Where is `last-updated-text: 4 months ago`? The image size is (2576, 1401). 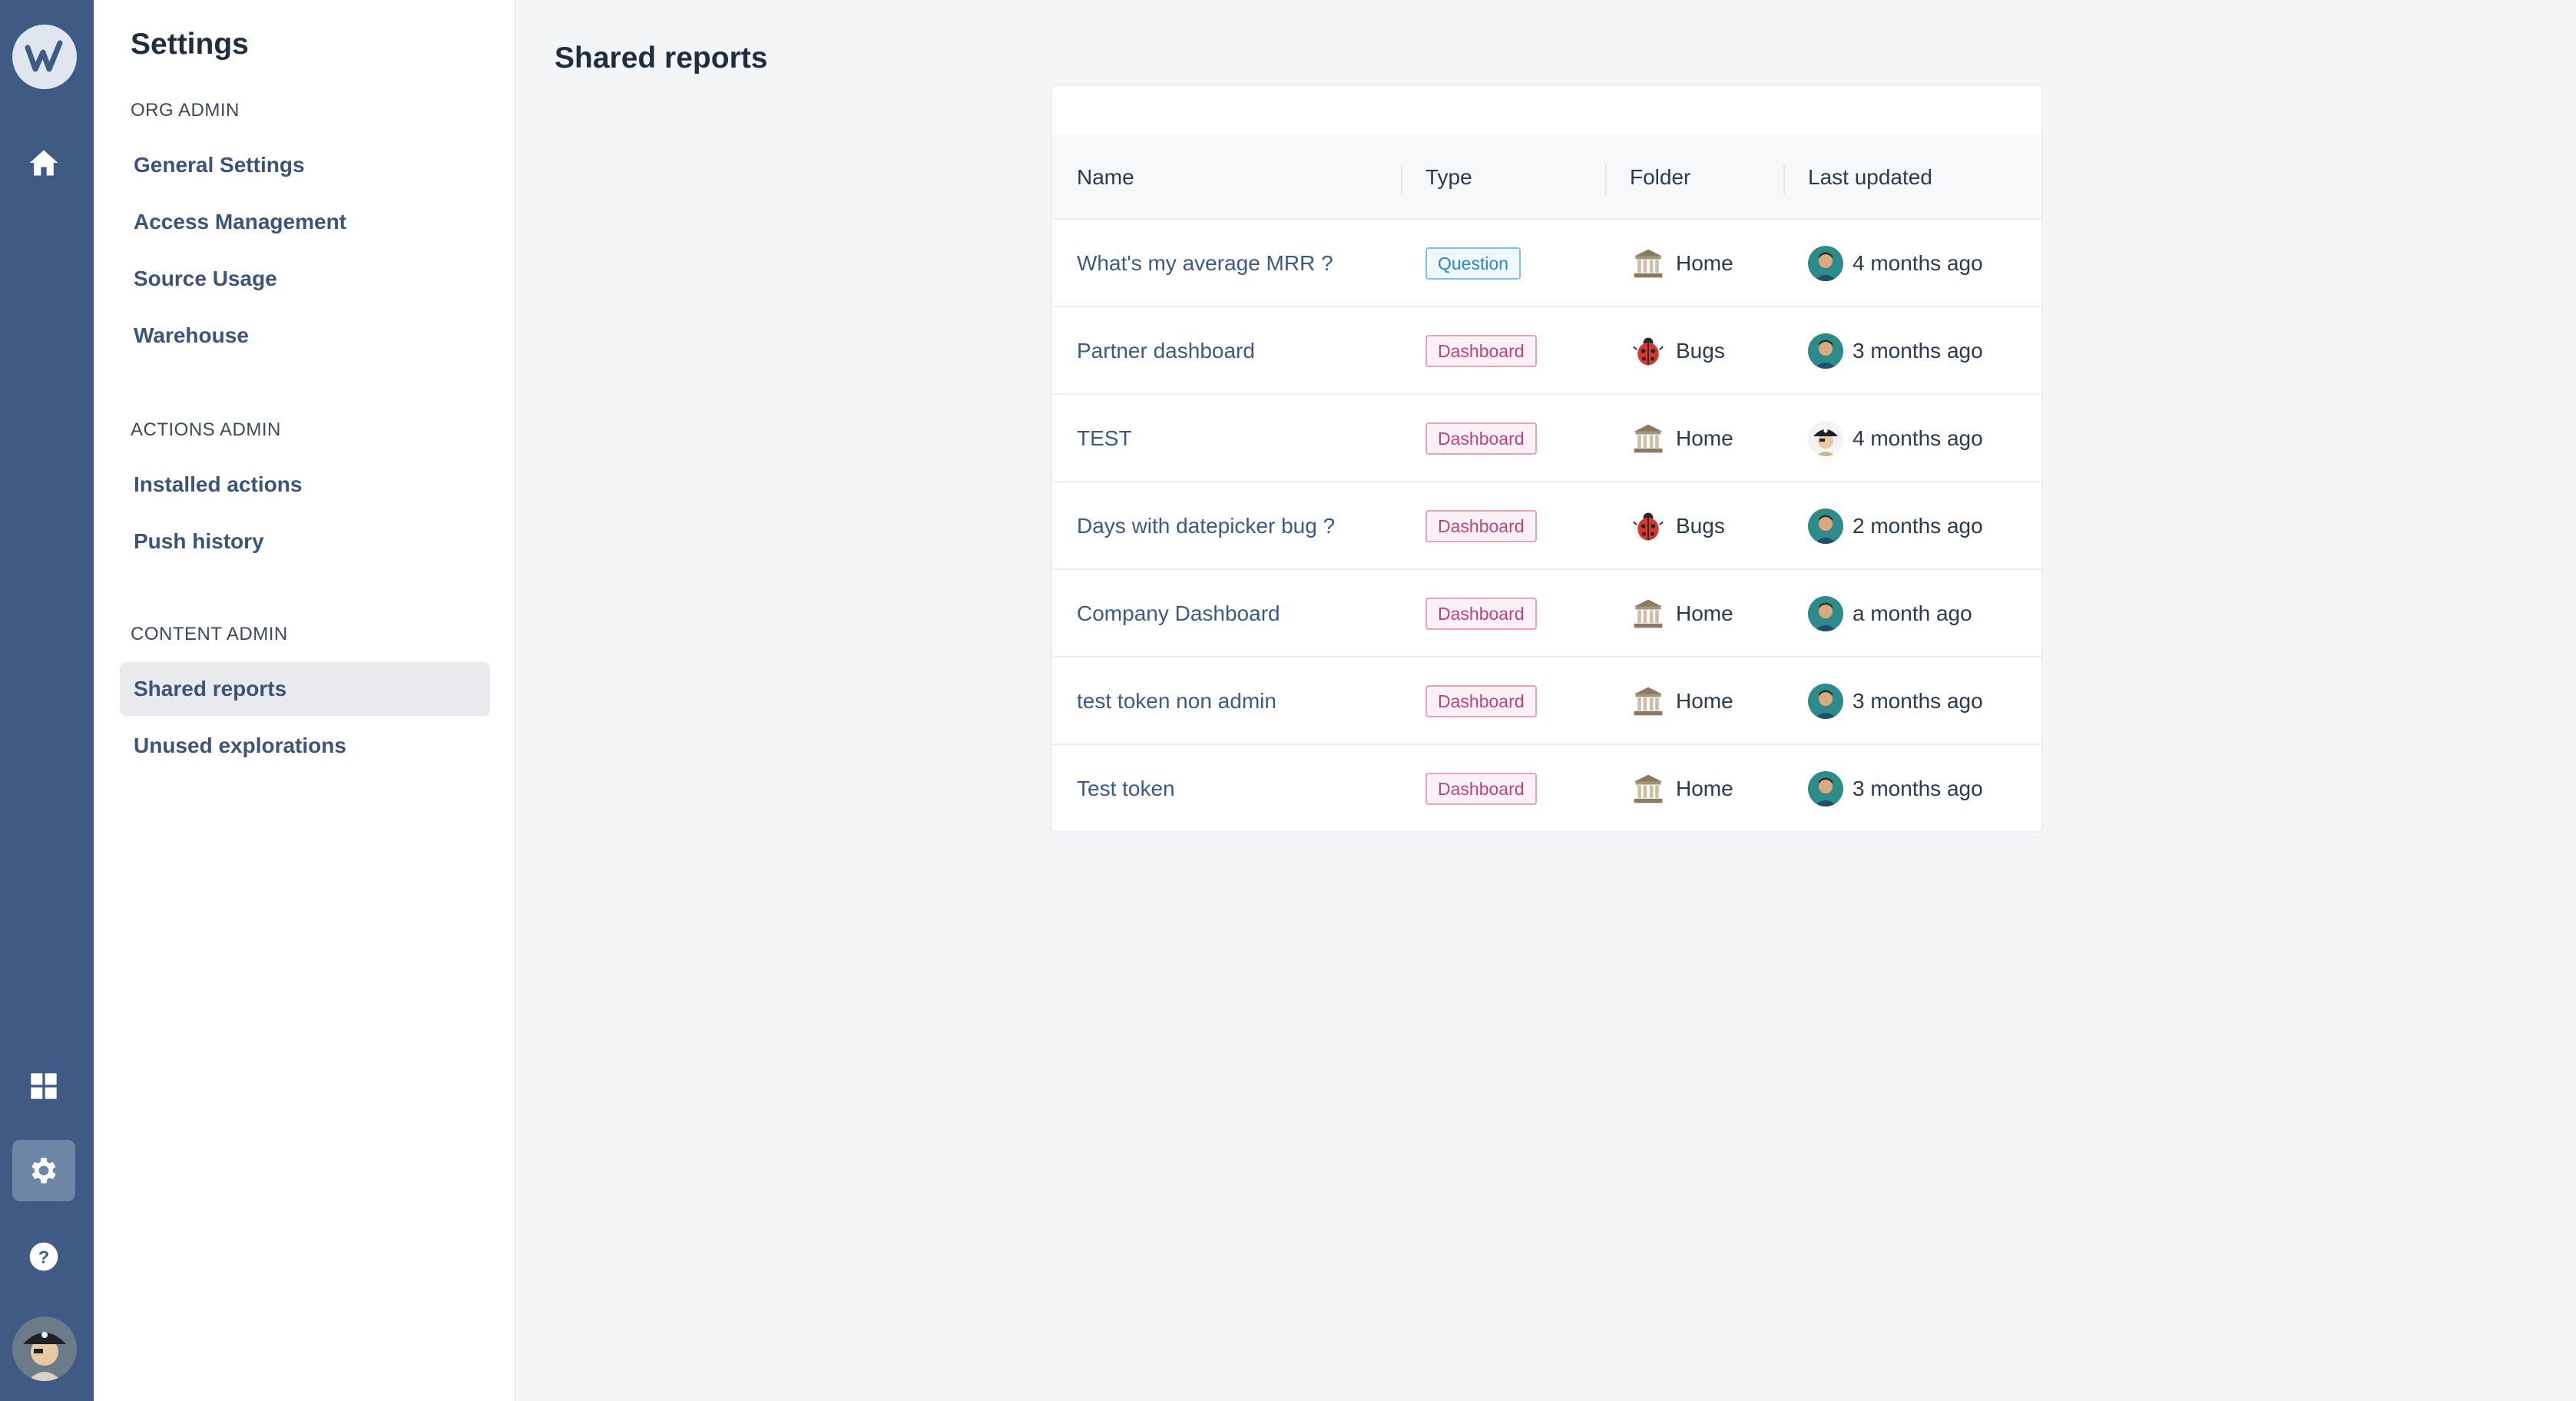
last-updated-text: 4 months ago is located at coordinates (1918, 263).